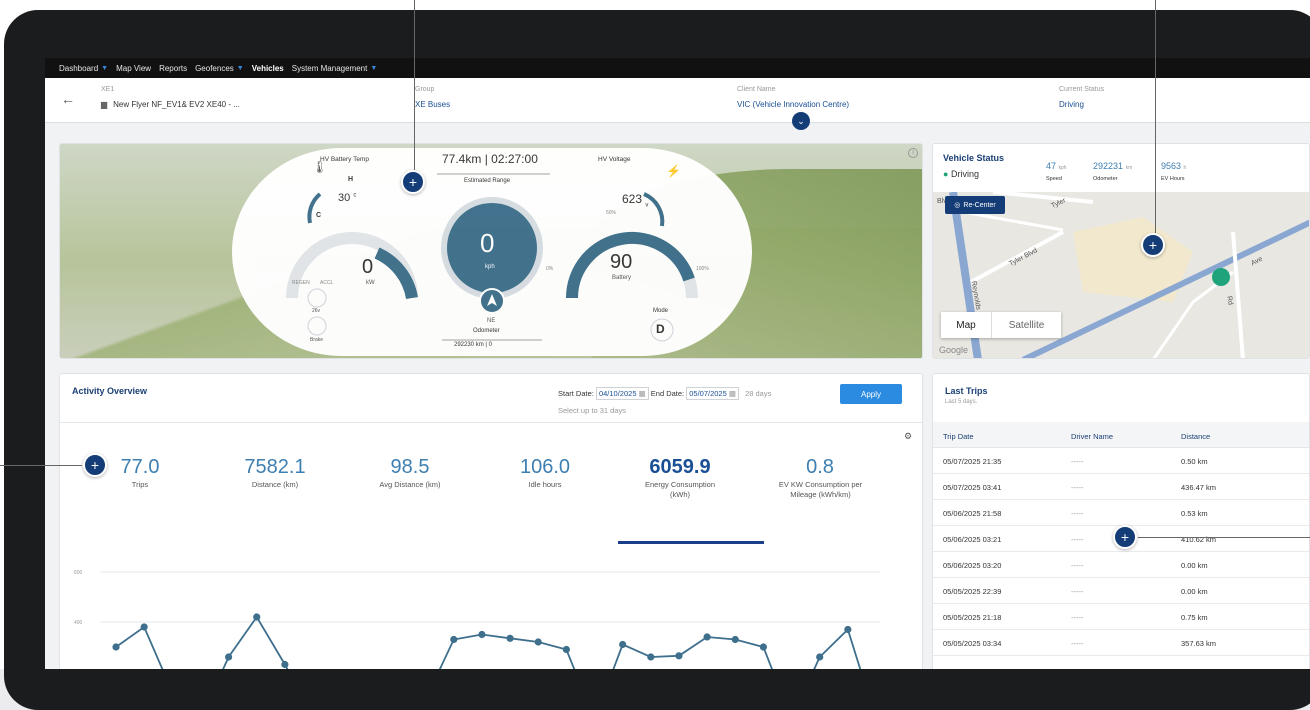  What do you see at coordinates (370, 283) in the screenshot?
I see `power-unit: kW` at bounding box center [370, 283].